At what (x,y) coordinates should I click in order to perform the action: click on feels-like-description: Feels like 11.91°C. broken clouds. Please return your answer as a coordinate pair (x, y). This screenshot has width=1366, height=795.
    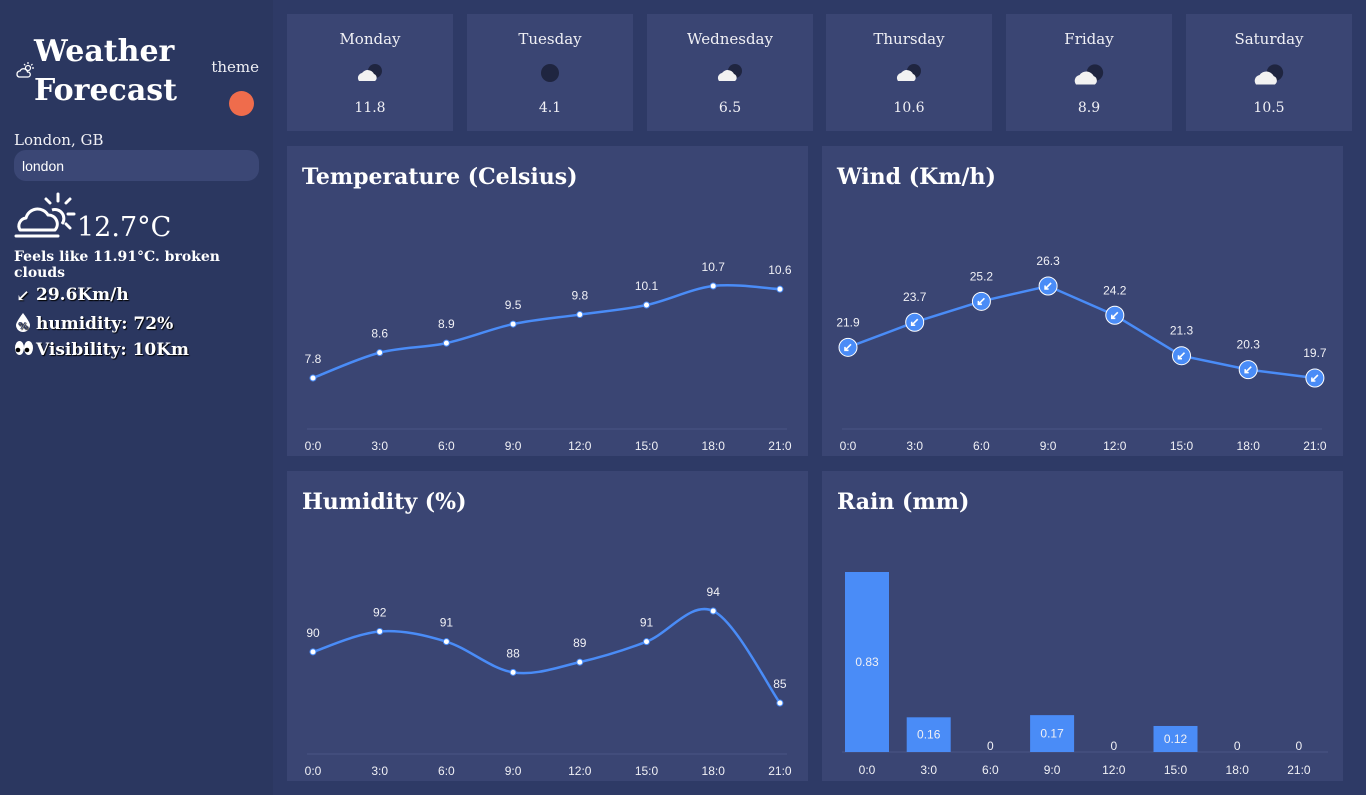
    Looking at the image, I should click on (117, 265).